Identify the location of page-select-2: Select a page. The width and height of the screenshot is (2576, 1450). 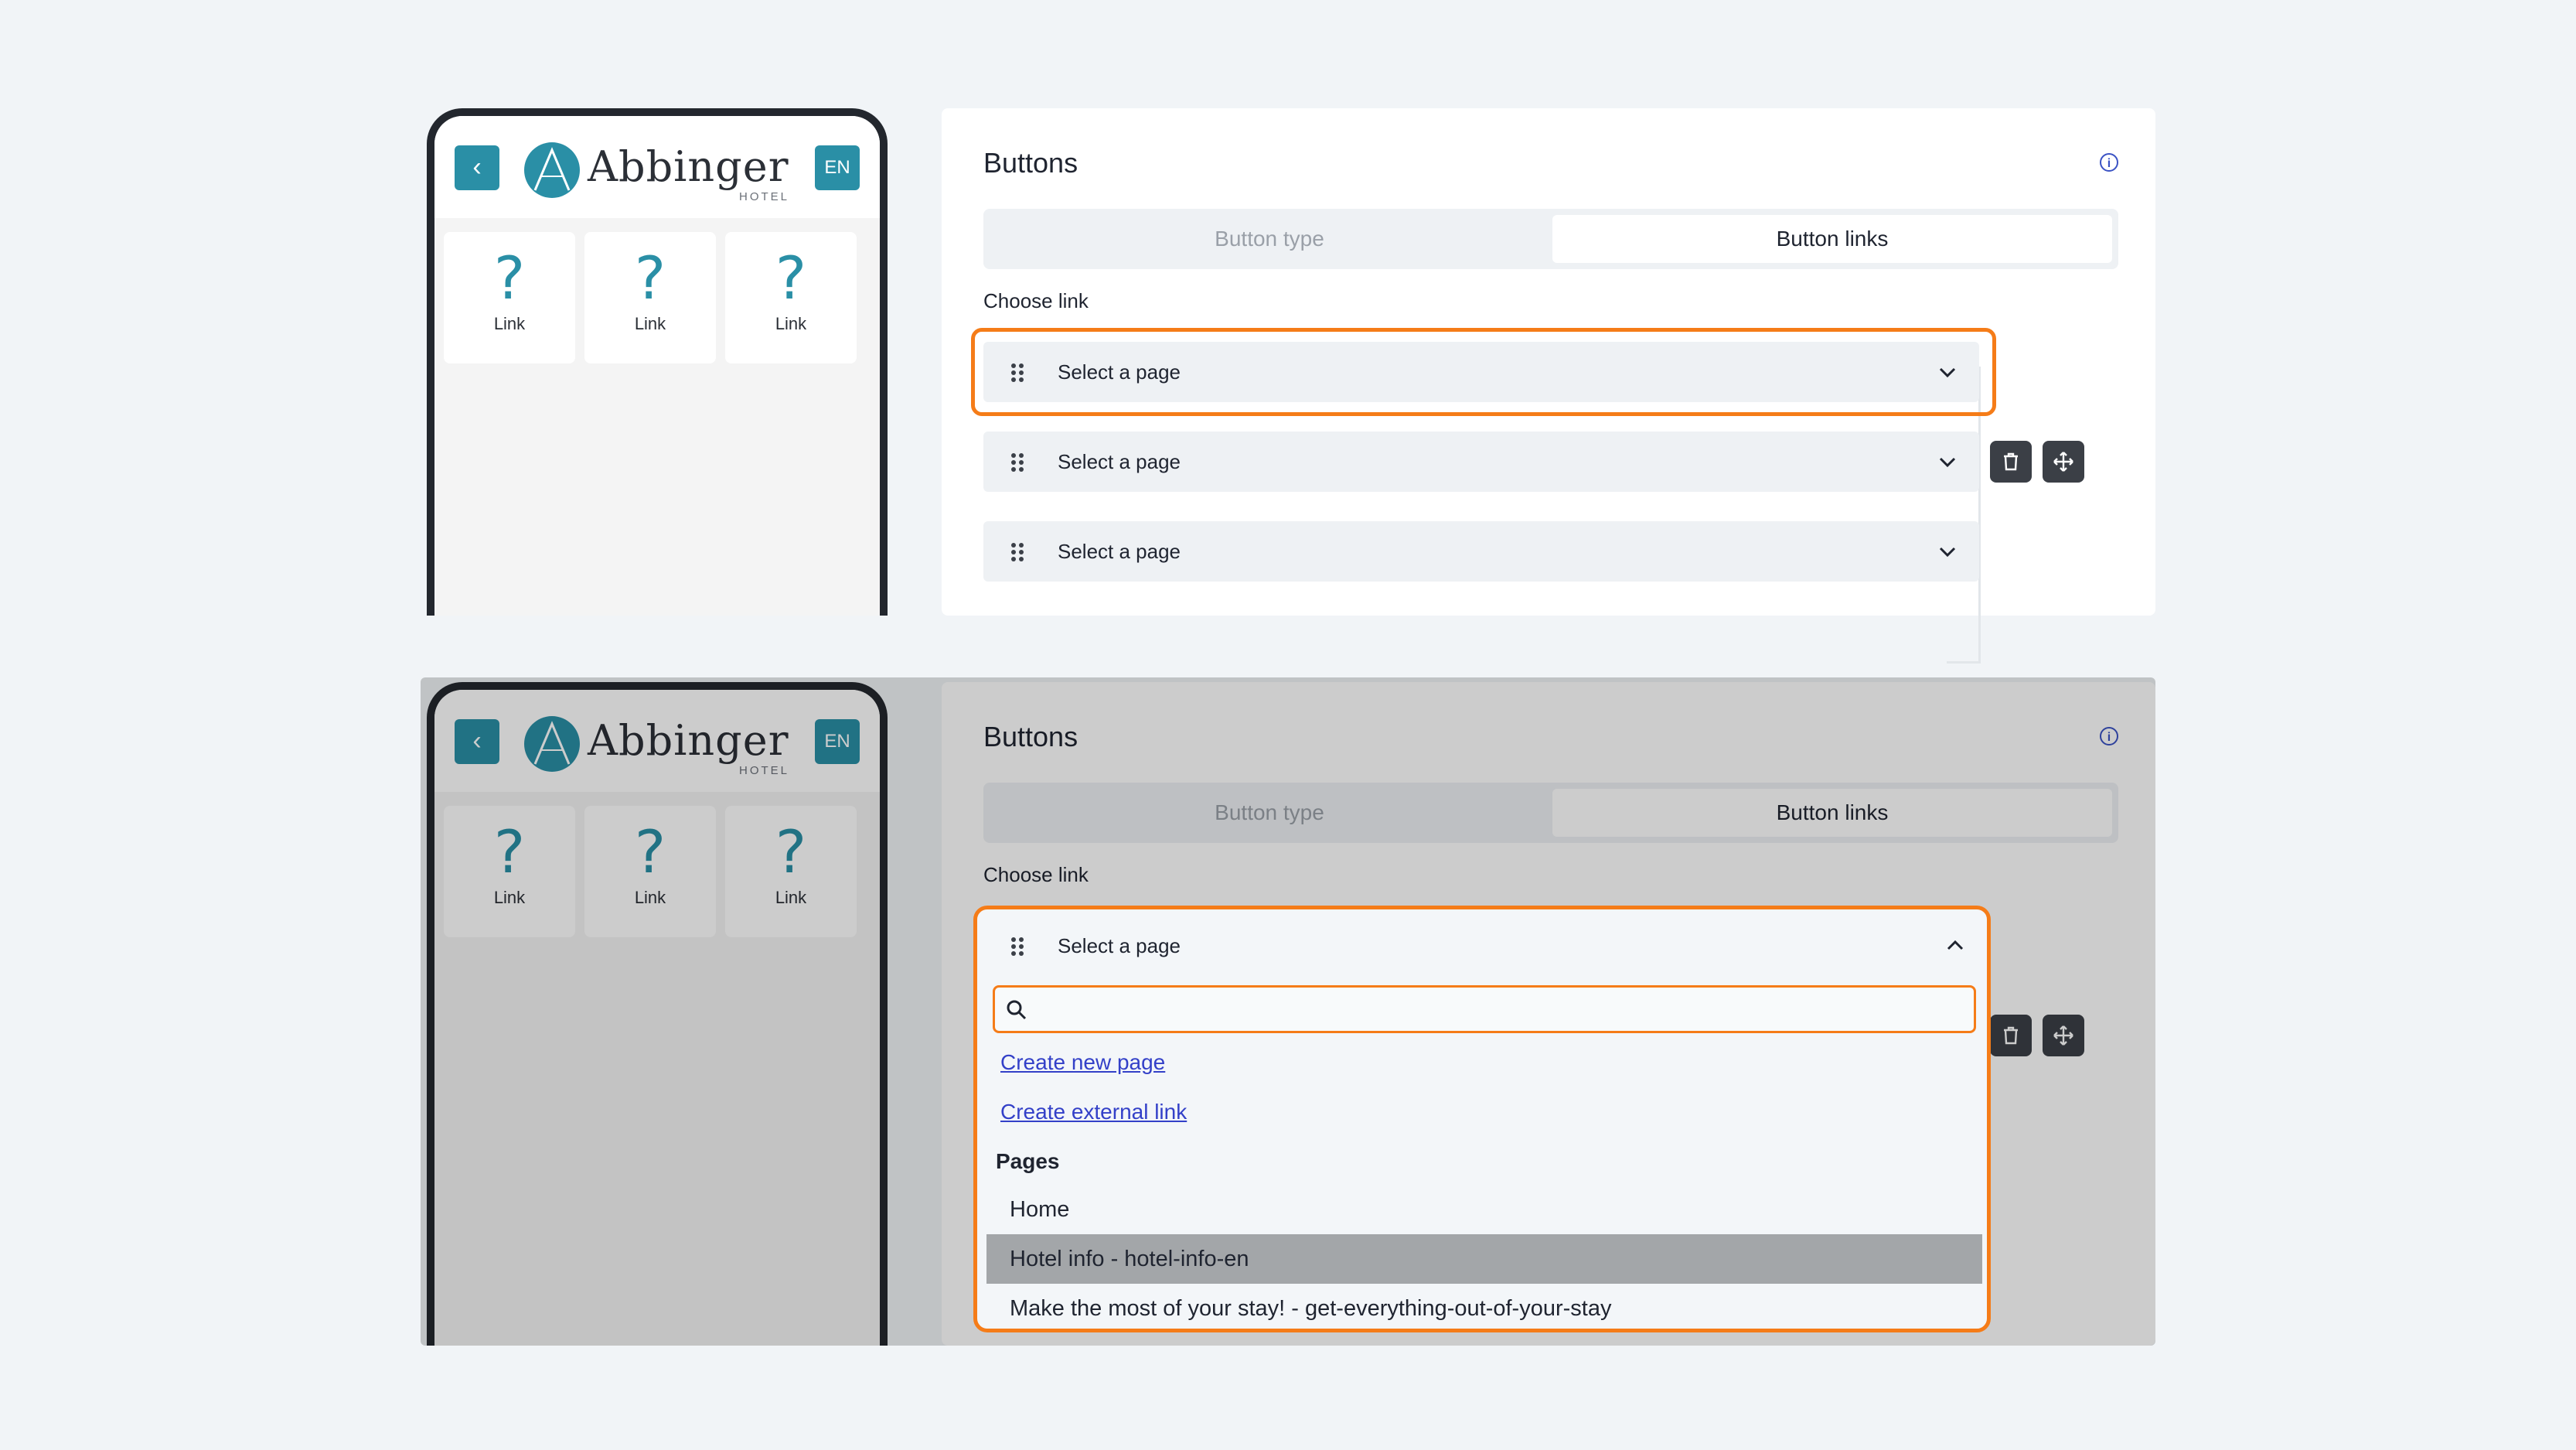
(1481, 462).